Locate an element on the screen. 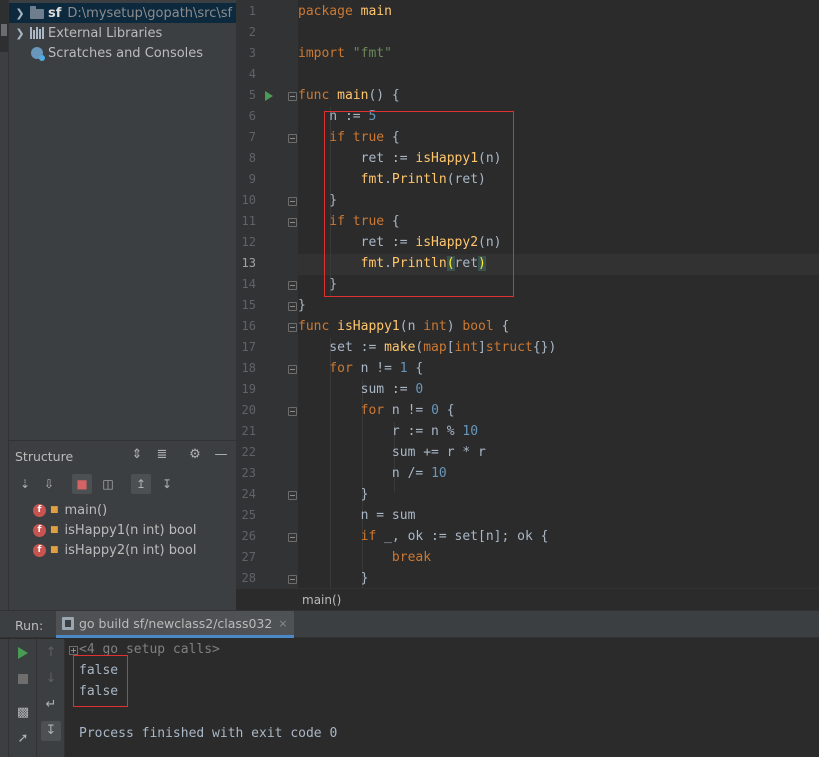 This screenshot has height=757, width=819. tree-item-label: Scratches and Consoles is located at coordinates (126, 53).